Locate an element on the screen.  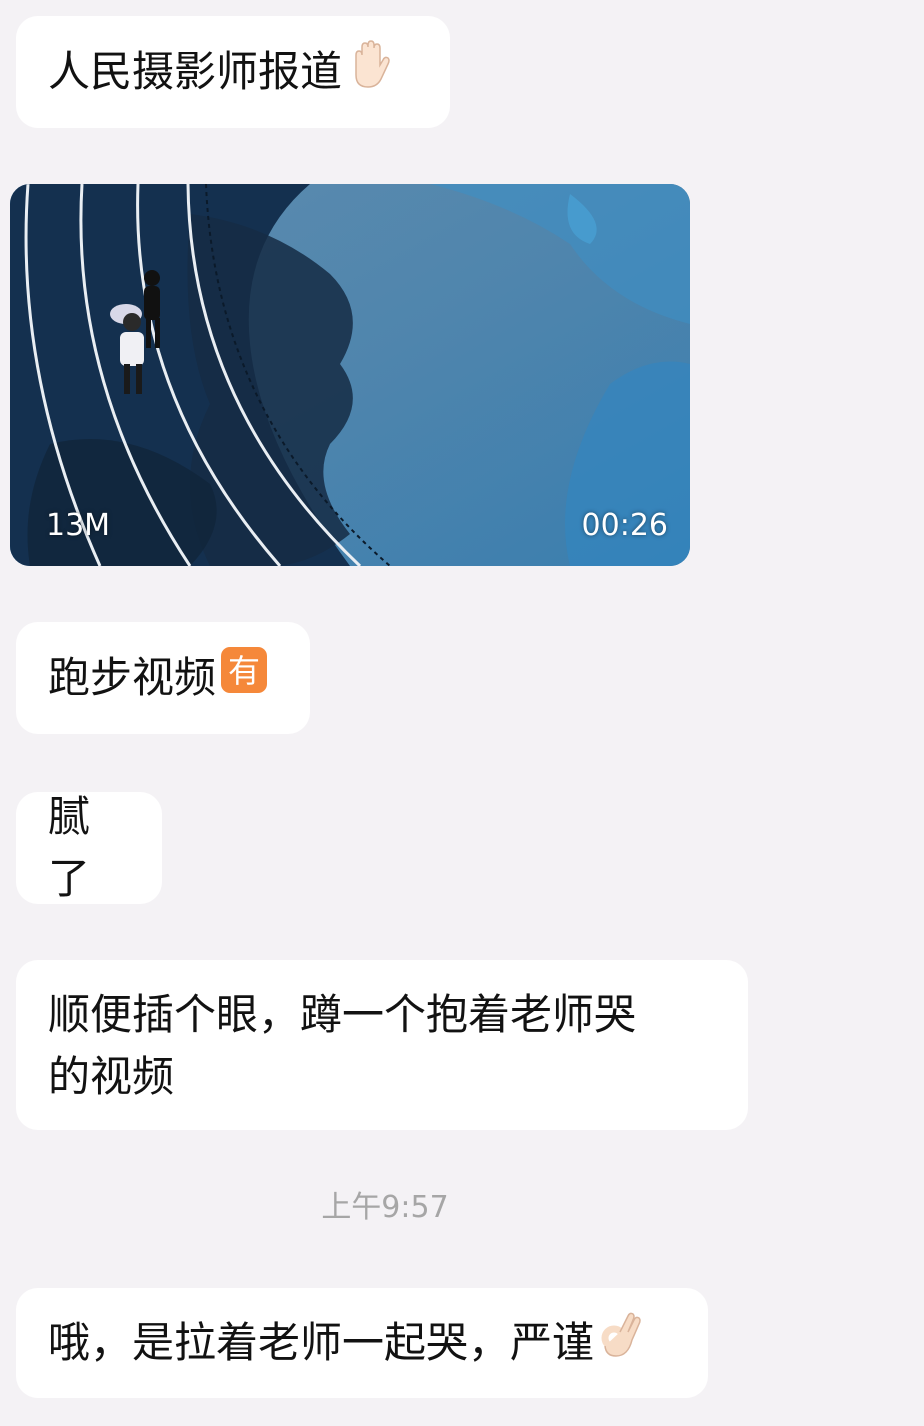
ok-hand-icon is located at coordinates (621, 1343).